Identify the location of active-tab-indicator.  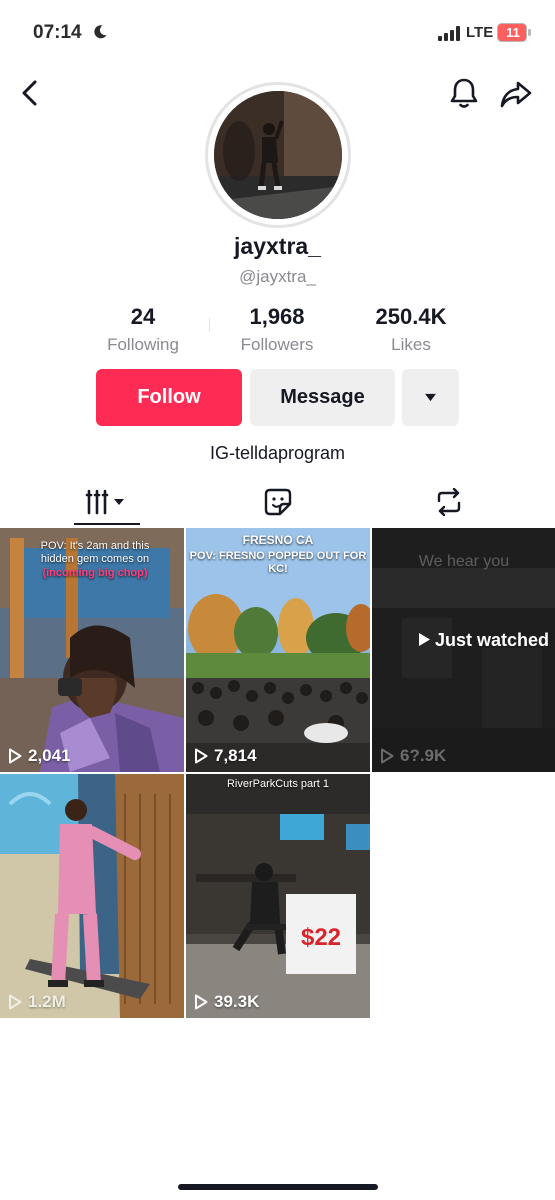
(107, 524).